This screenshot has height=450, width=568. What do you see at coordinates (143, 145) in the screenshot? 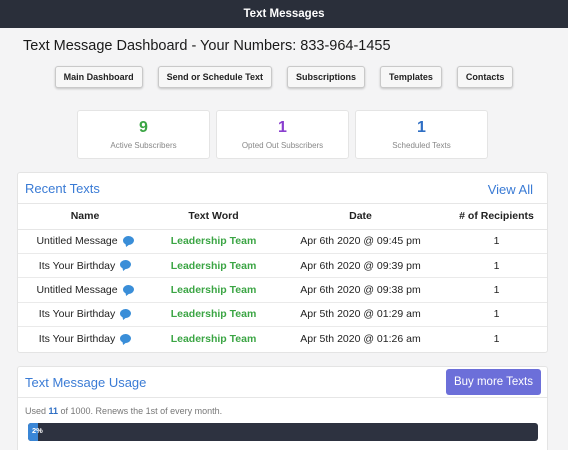
I see `stat-label: Active Subscribers` at bounding box center [143, 145].